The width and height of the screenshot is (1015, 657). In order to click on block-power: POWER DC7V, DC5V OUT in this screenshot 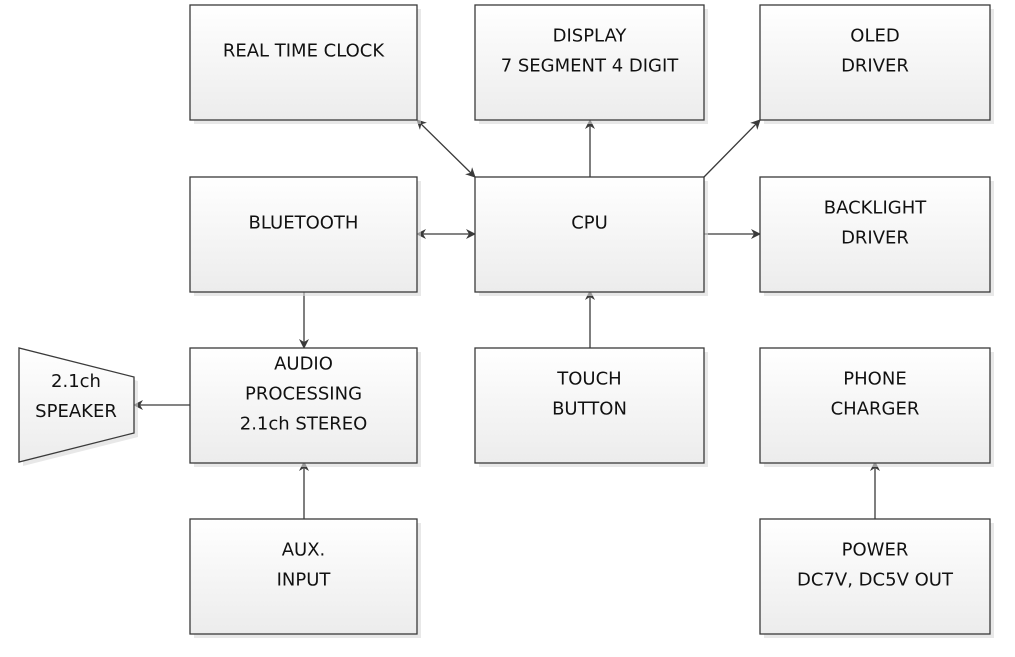, I will do `click(876, 578)`.